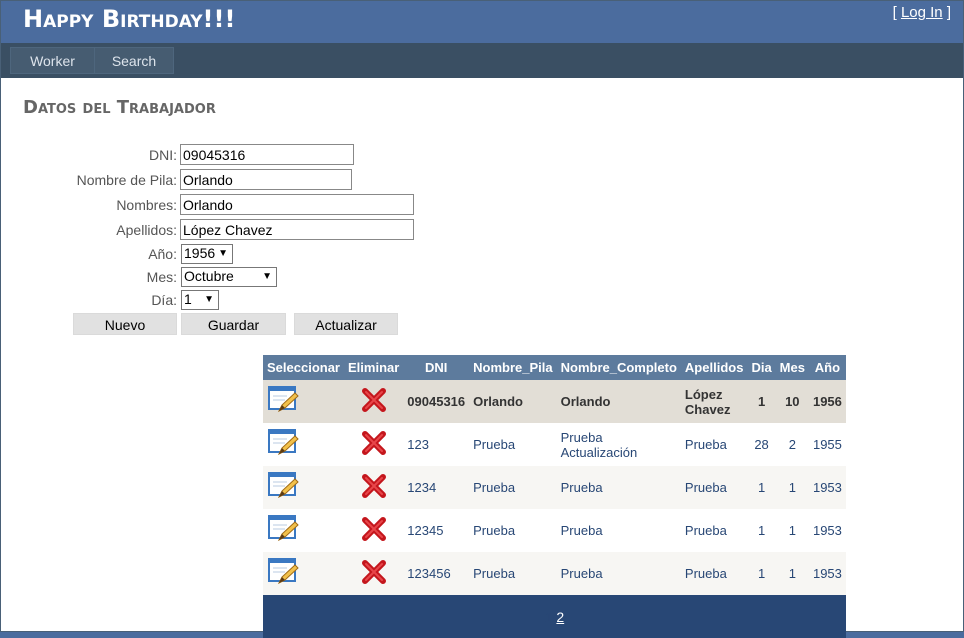 The image size is (964, 638). What do you see at coordinates (436, 487) in the screenshot?
I see `cell-dni: 1234` at bounding box center [436, 487].